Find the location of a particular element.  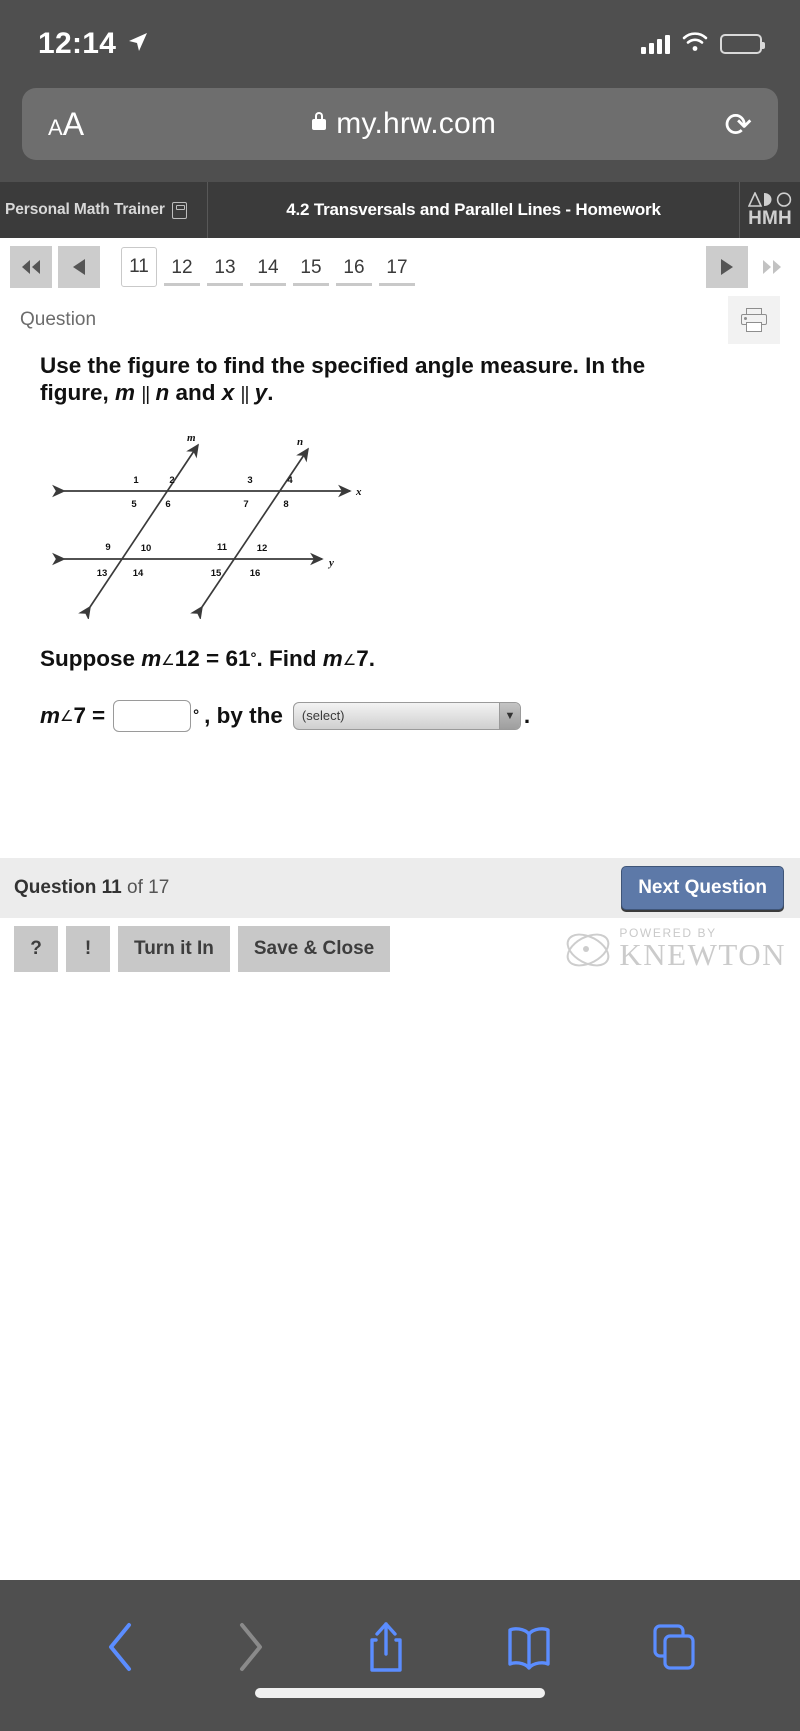

page-12: 12 is located at coordinates (182, 269).